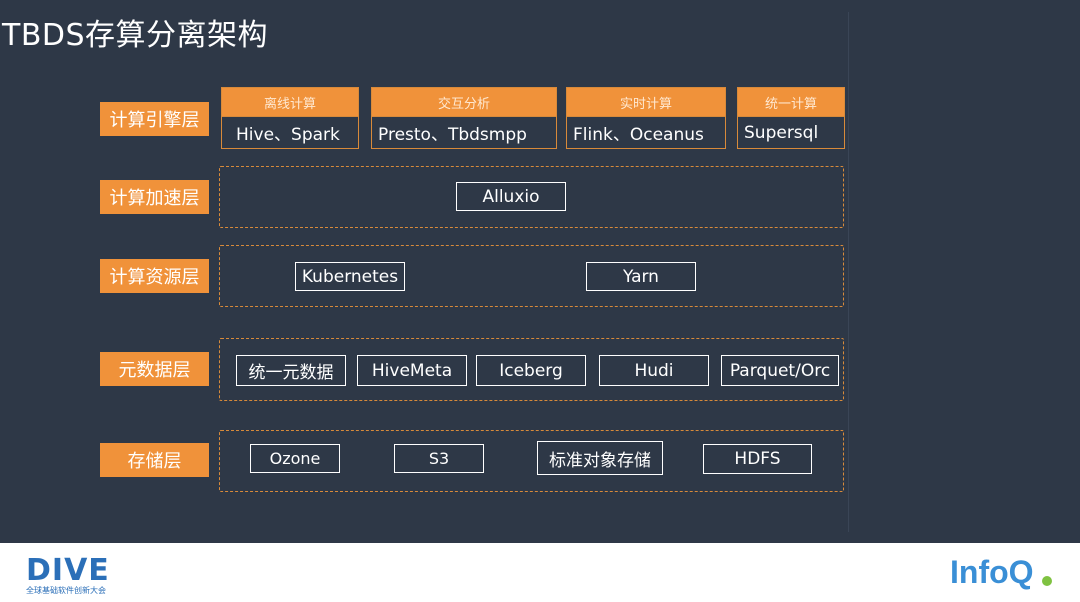  Describe the element at coordinates (295, 458) in the screenshot. I see `box-ozone: Ozone` at that location.